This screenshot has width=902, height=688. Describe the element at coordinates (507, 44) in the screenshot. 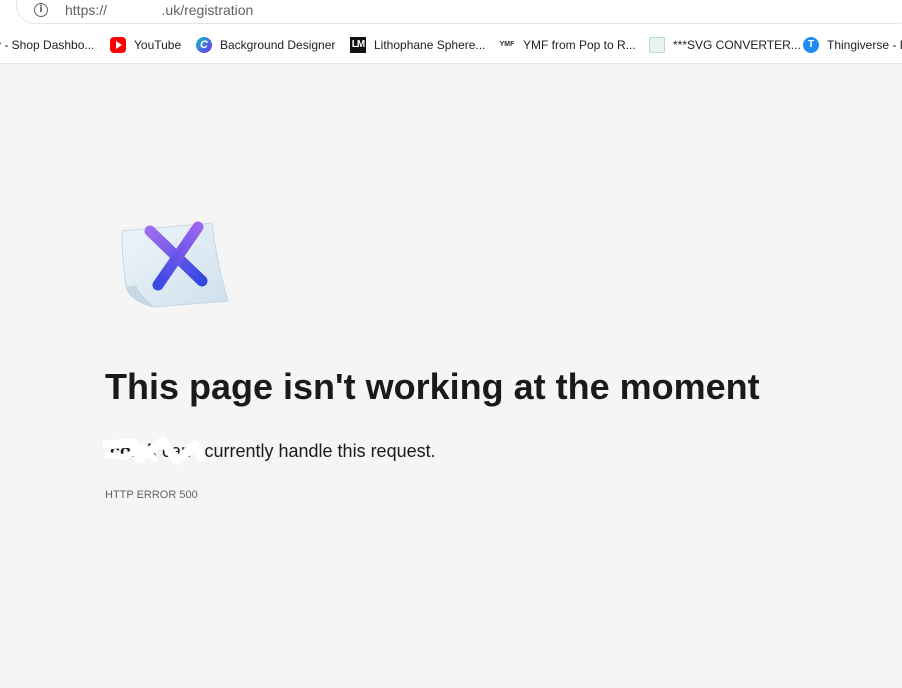

I see `ymf-icon: YMF` at that location.